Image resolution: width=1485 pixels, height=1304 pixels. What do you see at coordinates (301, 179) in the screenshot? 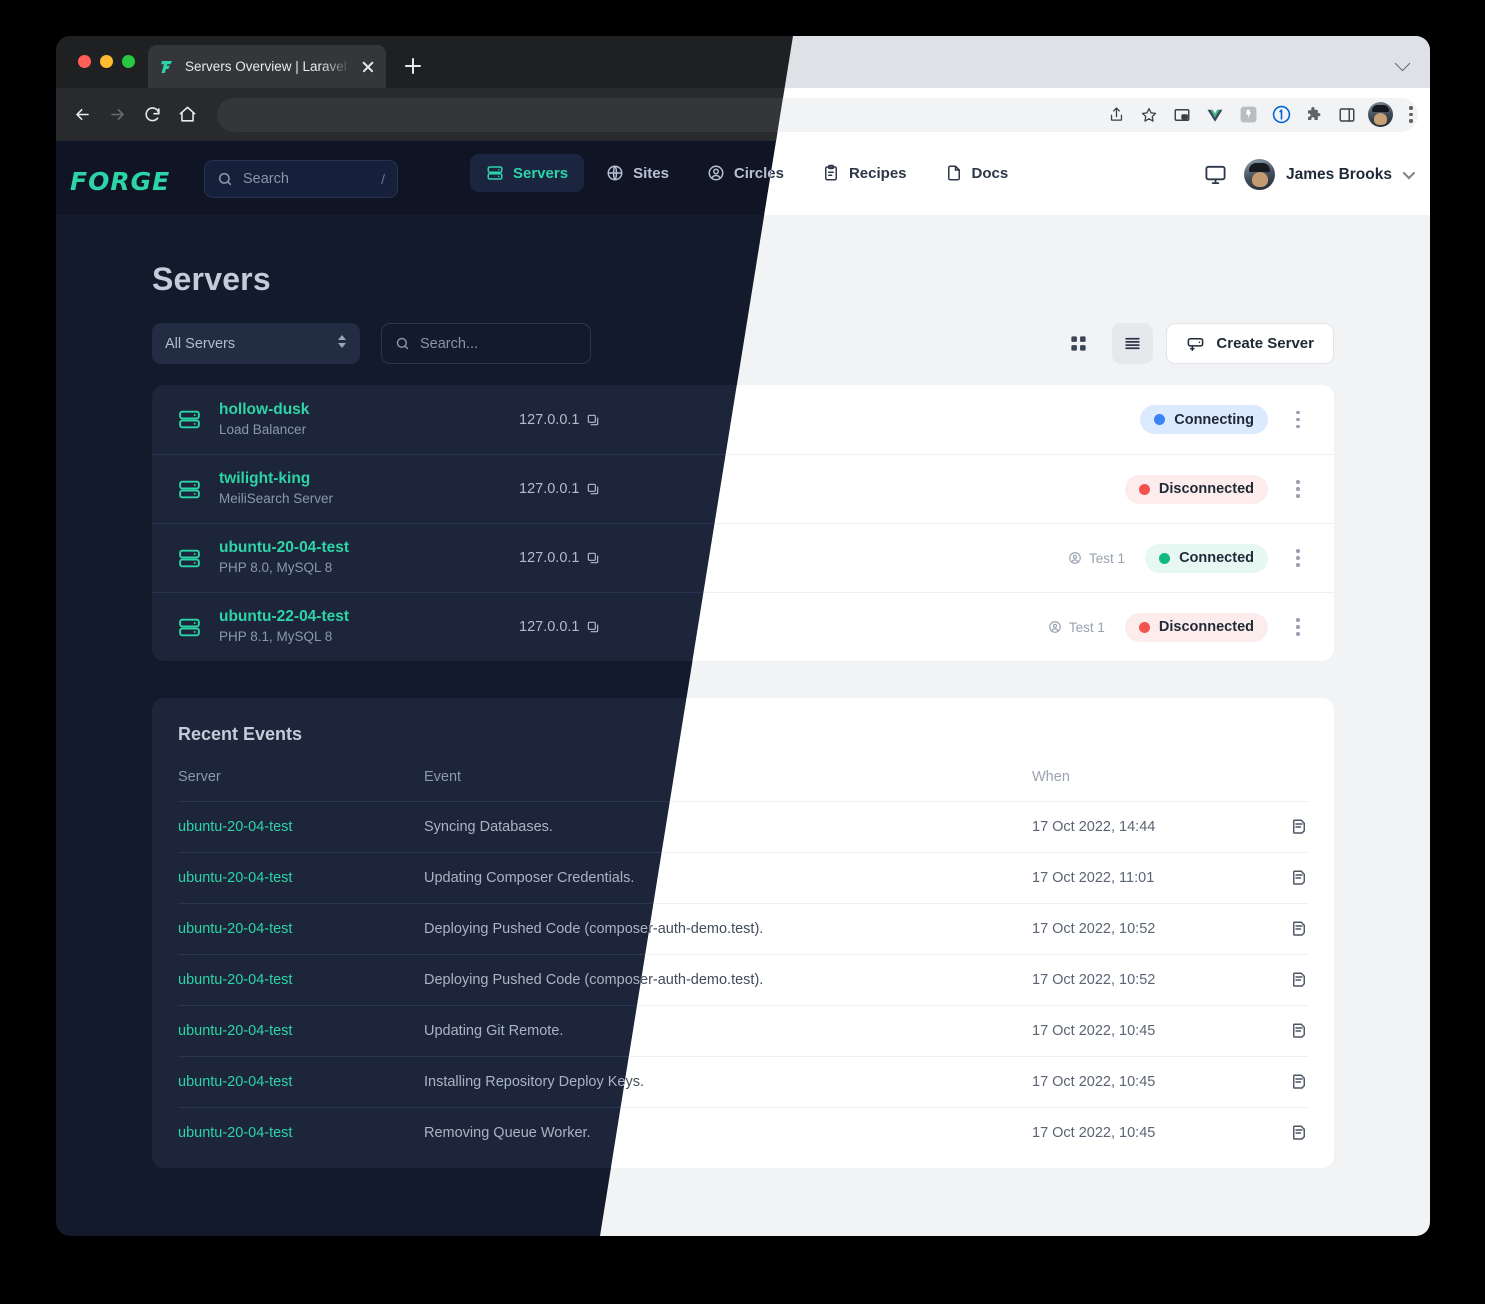
I see `global-search-input: Search /` at bounding box center [301, 179].